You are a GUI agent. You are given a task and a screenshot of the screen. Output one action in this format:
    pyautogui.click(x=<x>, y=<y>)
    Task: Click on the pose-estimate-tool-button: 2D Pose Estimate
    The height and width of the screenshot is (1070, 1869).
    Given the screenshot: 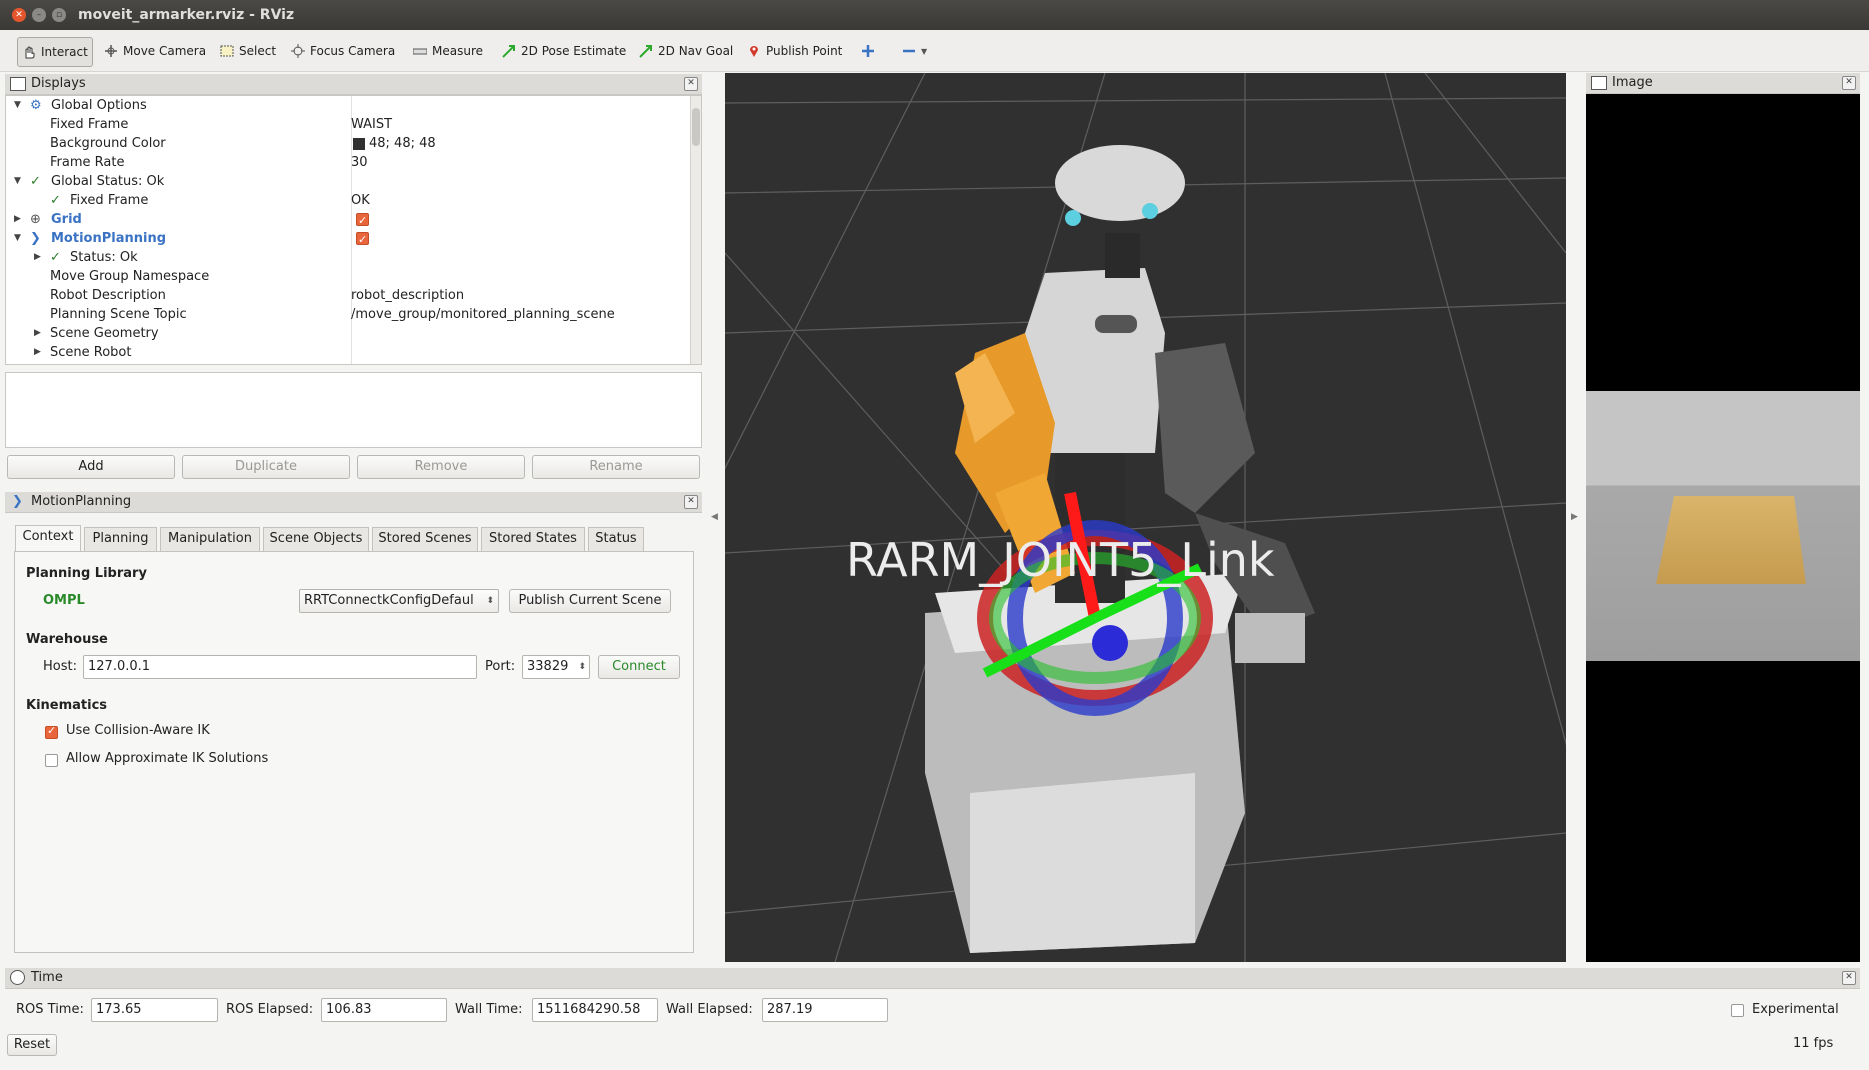 What is the action you would take?
    pyautogui.click(x=564, y=51)
    